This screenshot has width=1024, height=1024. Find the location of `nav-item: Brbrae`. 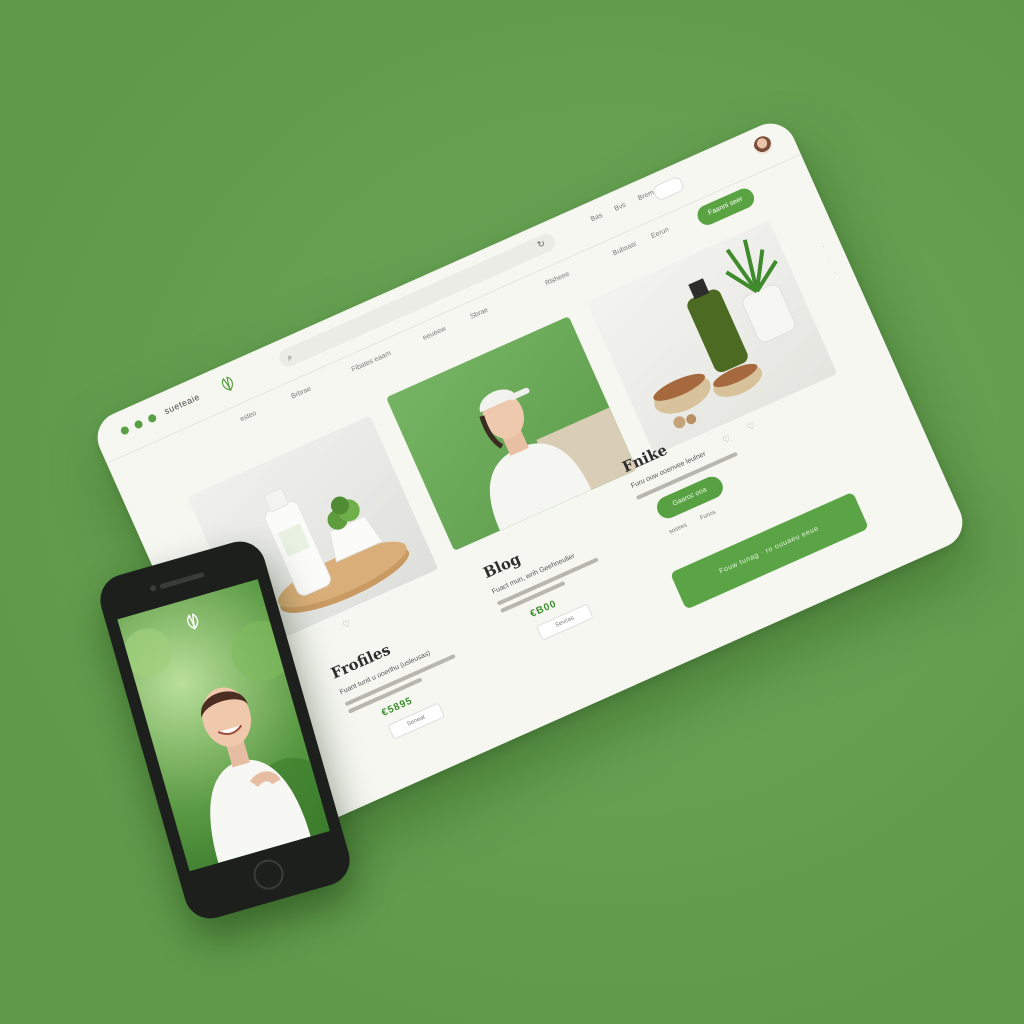

nav-item: Brbrae is located at coordinates (301, 393).